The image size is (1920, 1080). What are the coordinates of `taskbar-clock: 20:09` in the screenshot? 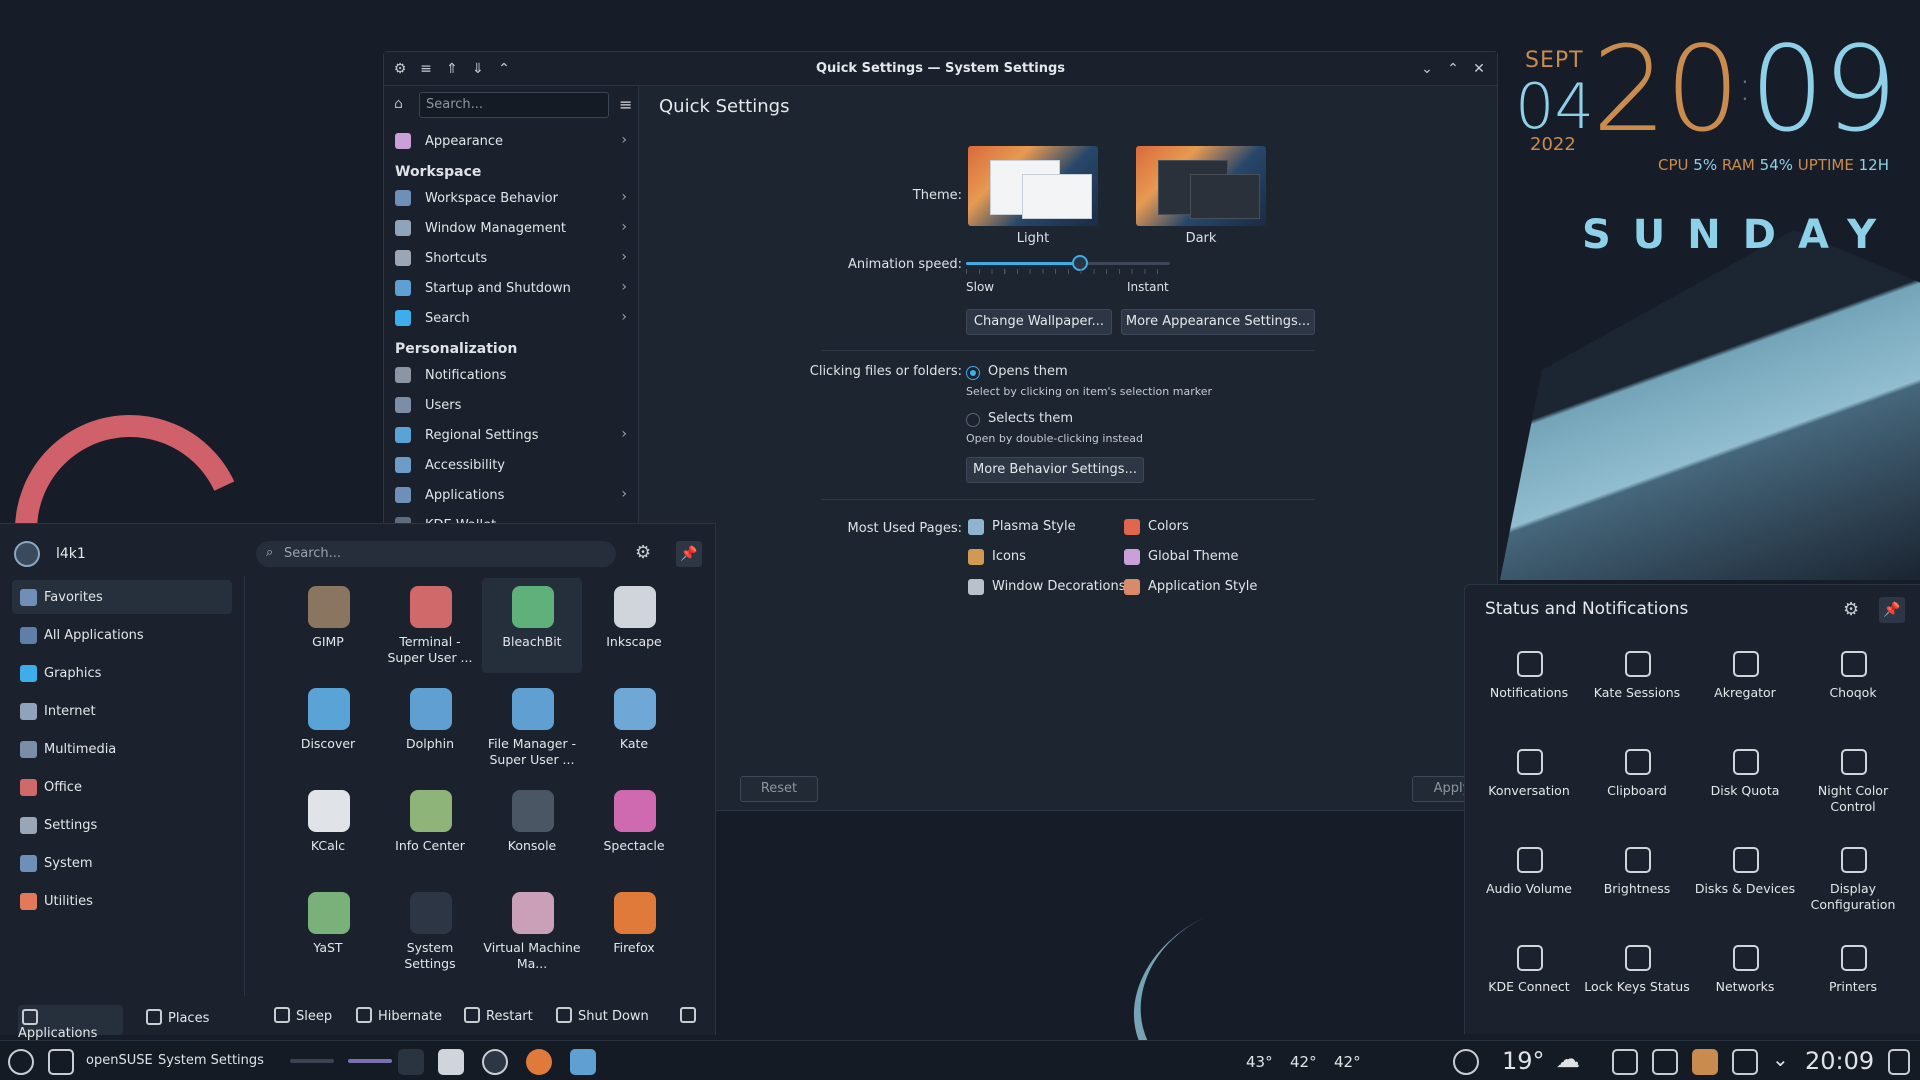 It's located at (1839, 1061).